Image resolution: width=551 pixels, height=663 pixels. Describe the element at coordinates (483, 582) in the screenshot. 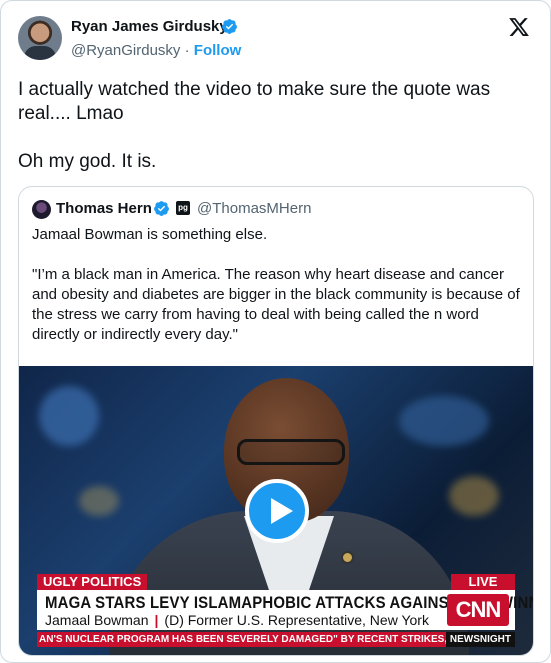

I see `live-badge: LIVE` at that location.